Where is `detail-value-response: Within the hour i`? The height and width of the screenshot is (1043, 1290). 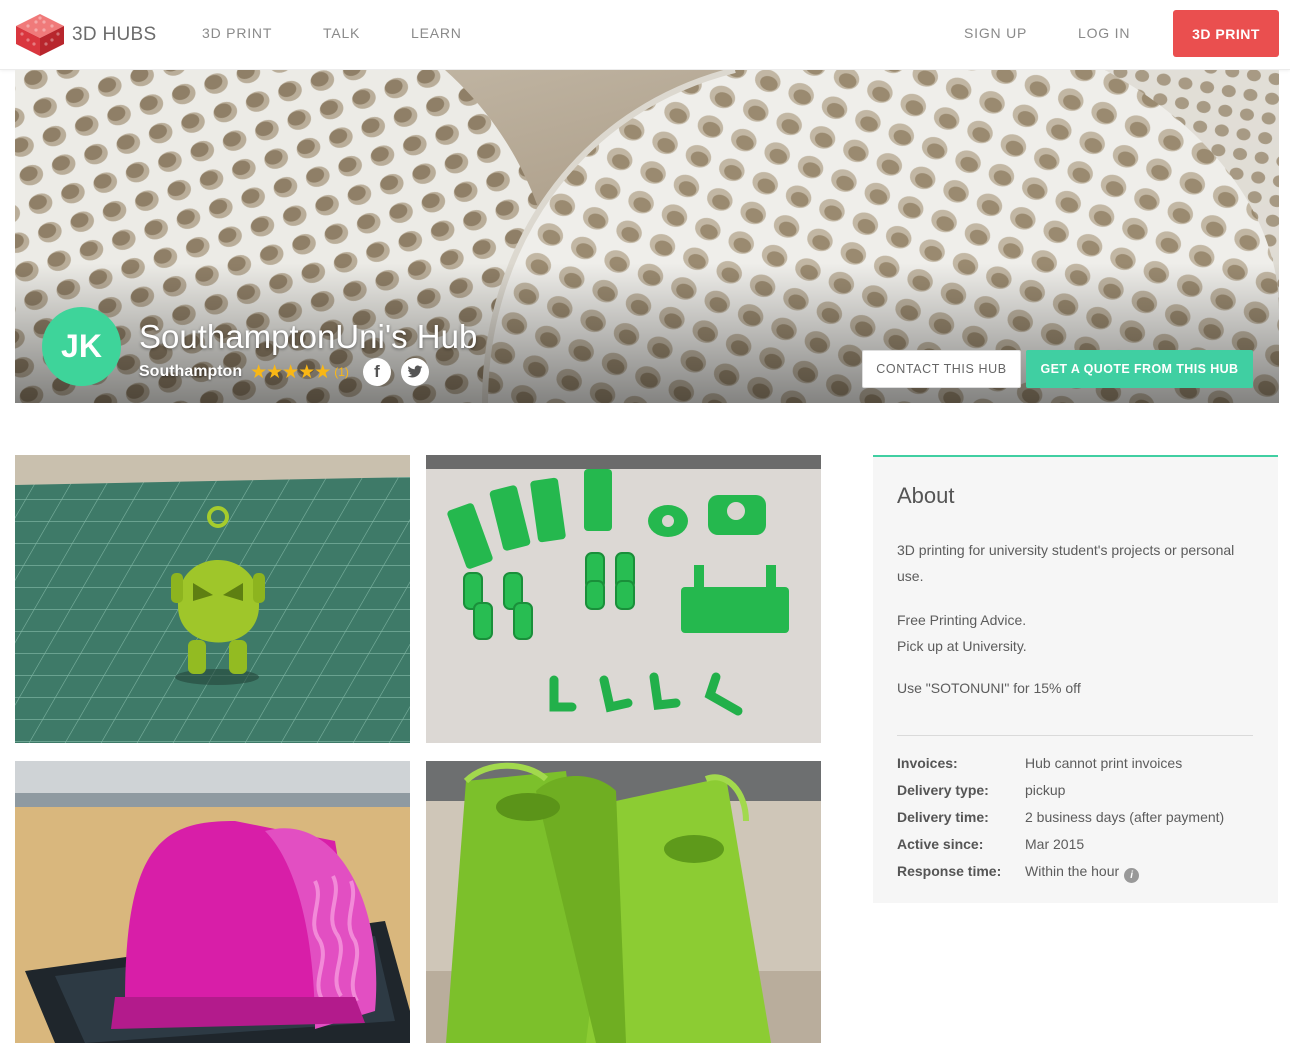 detail-value-response: Within the hour i is located at coordinates (1082, 873).